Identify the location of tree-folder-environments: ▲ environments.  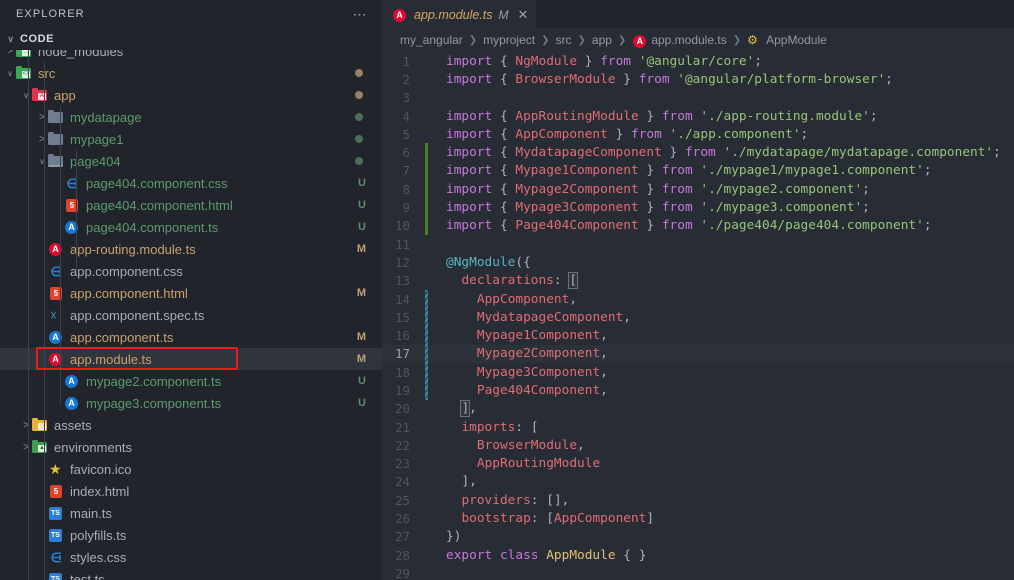
(191, 447).